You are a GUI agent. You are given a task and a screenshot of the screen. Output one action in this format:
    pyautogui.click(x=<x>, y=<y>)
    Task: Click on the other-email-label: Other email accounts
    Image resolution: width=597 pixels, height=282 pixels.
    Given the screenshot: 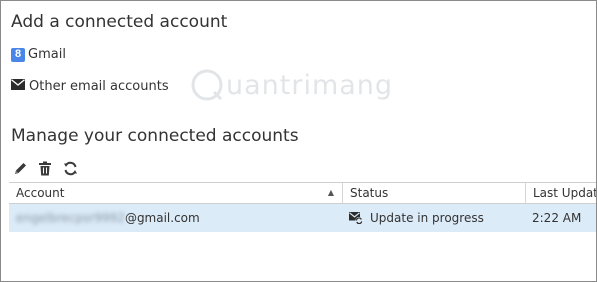 What is the action you would take?
    pyautogui.click(x=99, y=86)
    